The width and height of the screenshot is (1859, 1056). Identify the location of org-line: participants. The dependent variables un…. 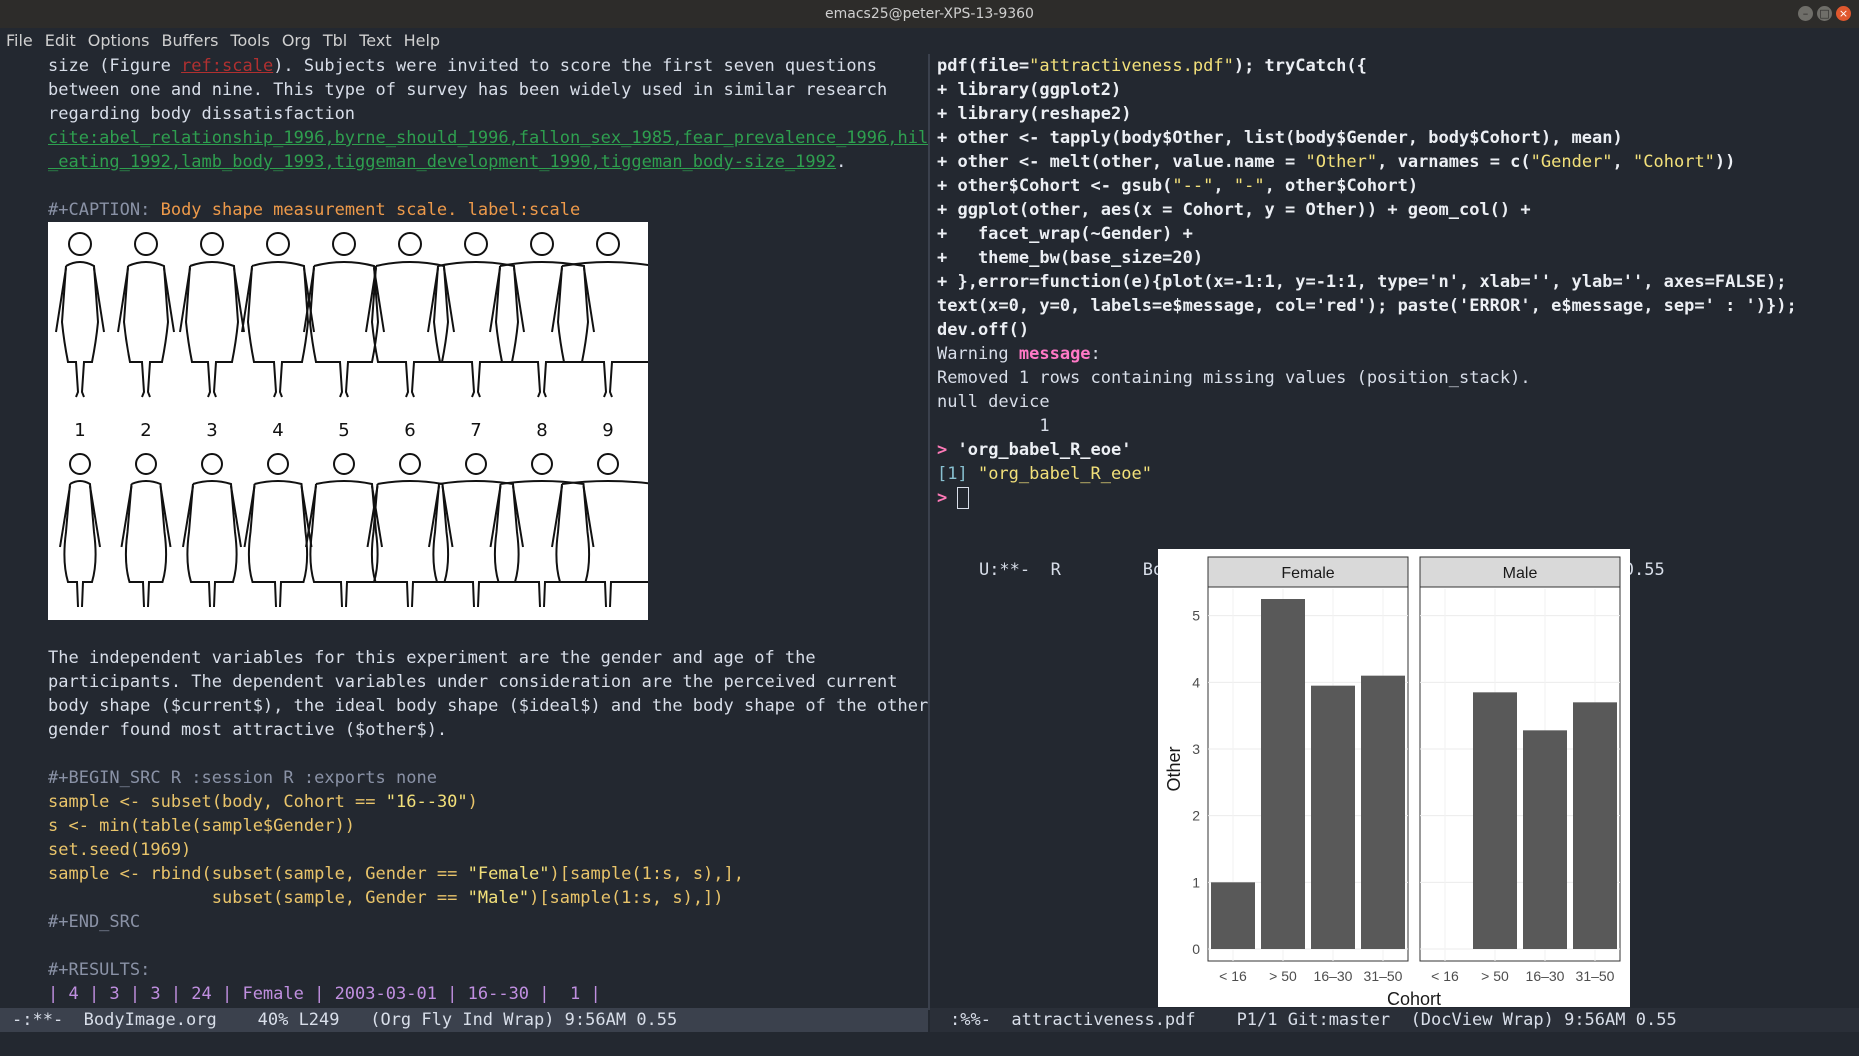
(473, 682).